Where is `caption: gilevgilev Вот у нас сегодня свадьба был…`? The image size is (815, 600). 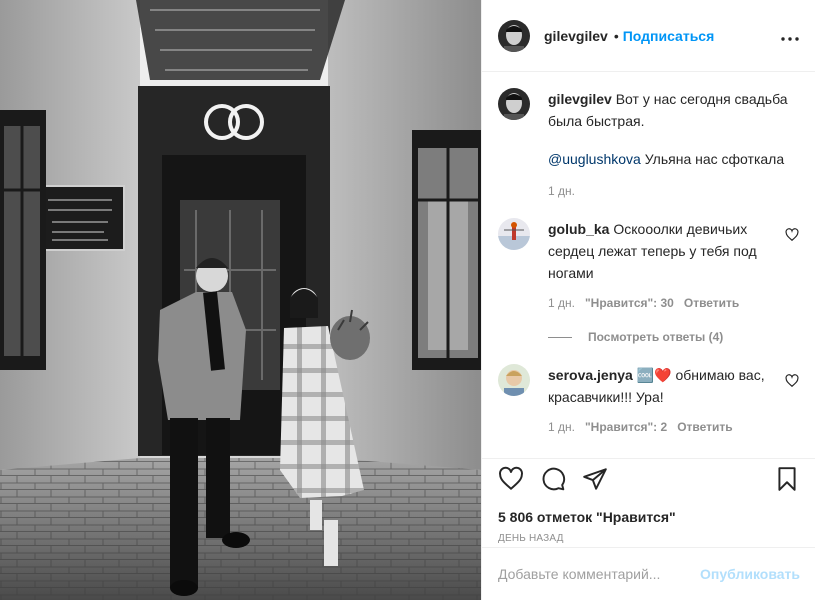
caption: gilevgilev Вот у нас сегодня свадьба был… is located at coordinates (648, 143).